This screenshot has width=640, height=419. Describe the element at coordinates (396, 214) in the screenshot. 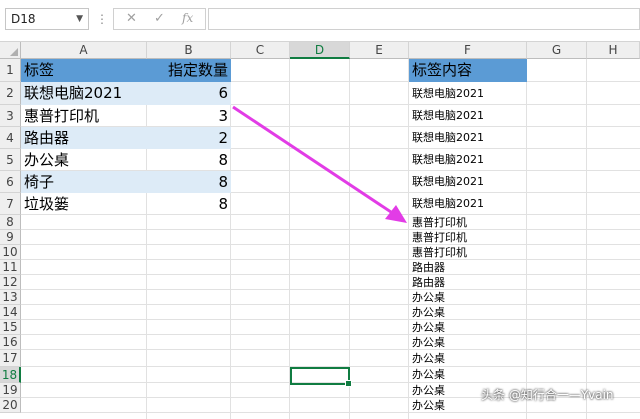

I see `annotation-arrow-head` at that location.